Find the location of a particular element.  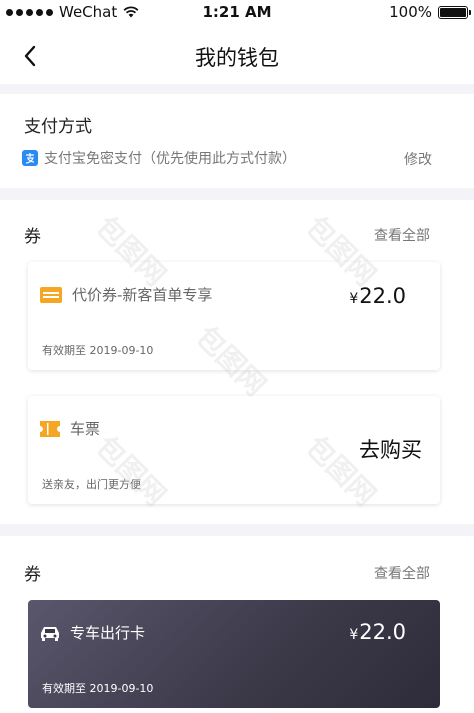

payment-method-row: 支付宝免密支付（优先使用此方式付款） is located at coordinates (159, 158).